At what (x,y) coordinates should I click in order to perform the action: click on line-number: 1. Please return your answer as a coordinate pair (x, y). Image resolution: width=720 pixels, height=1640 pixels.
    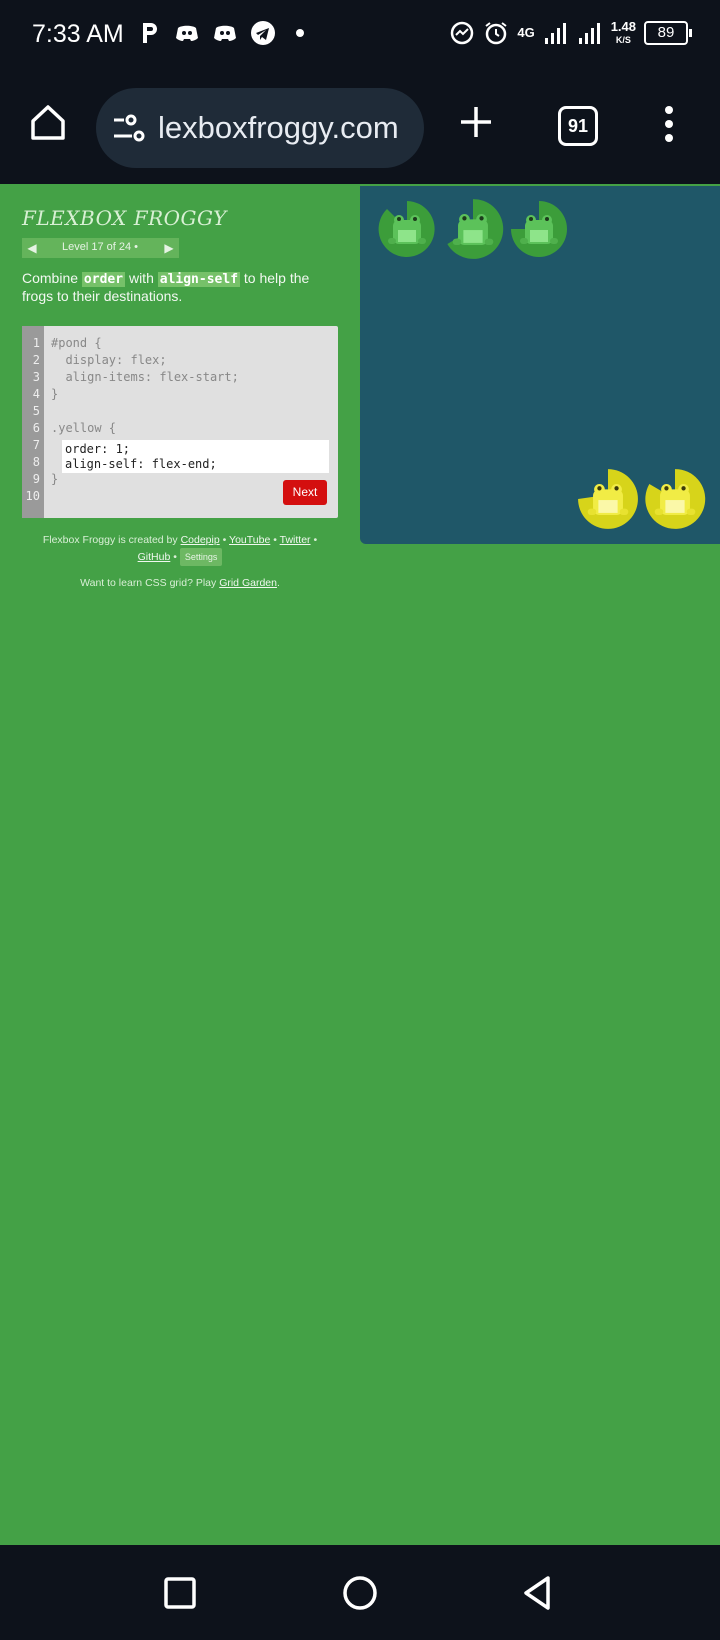
    Looking at the image, I should click on (36, 343).